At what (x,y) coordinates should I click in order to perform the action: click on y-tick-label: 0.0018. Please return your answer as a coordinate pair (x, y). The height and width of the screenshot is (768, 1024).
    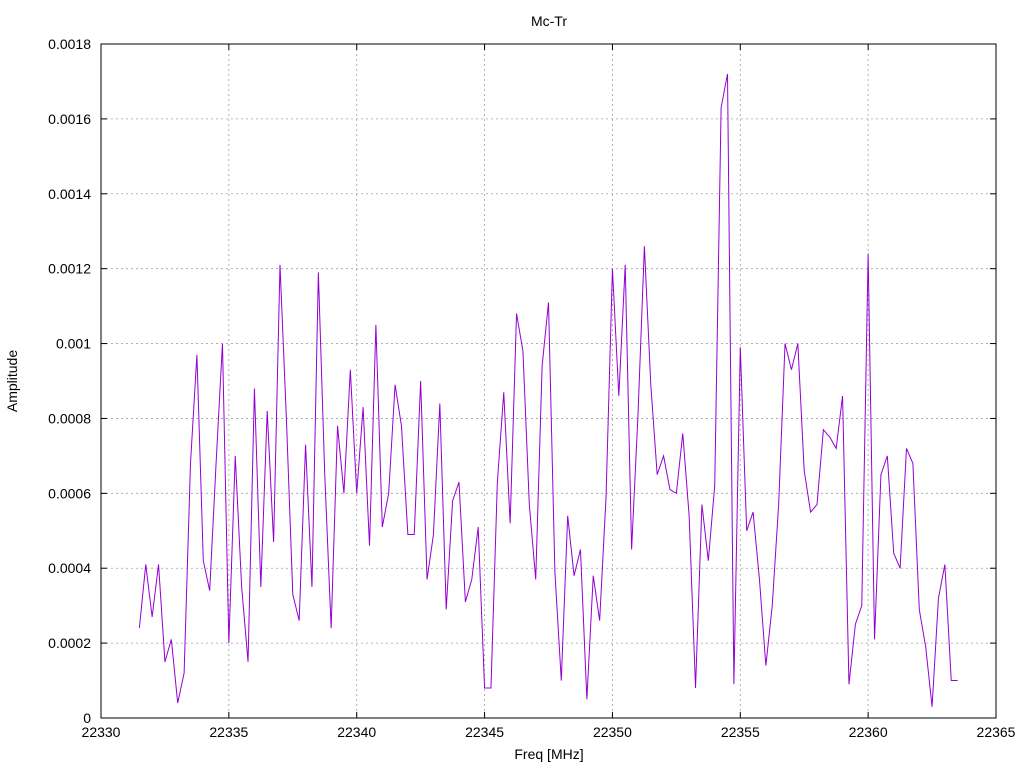
    Looking at the image, I should click on (69, 44).